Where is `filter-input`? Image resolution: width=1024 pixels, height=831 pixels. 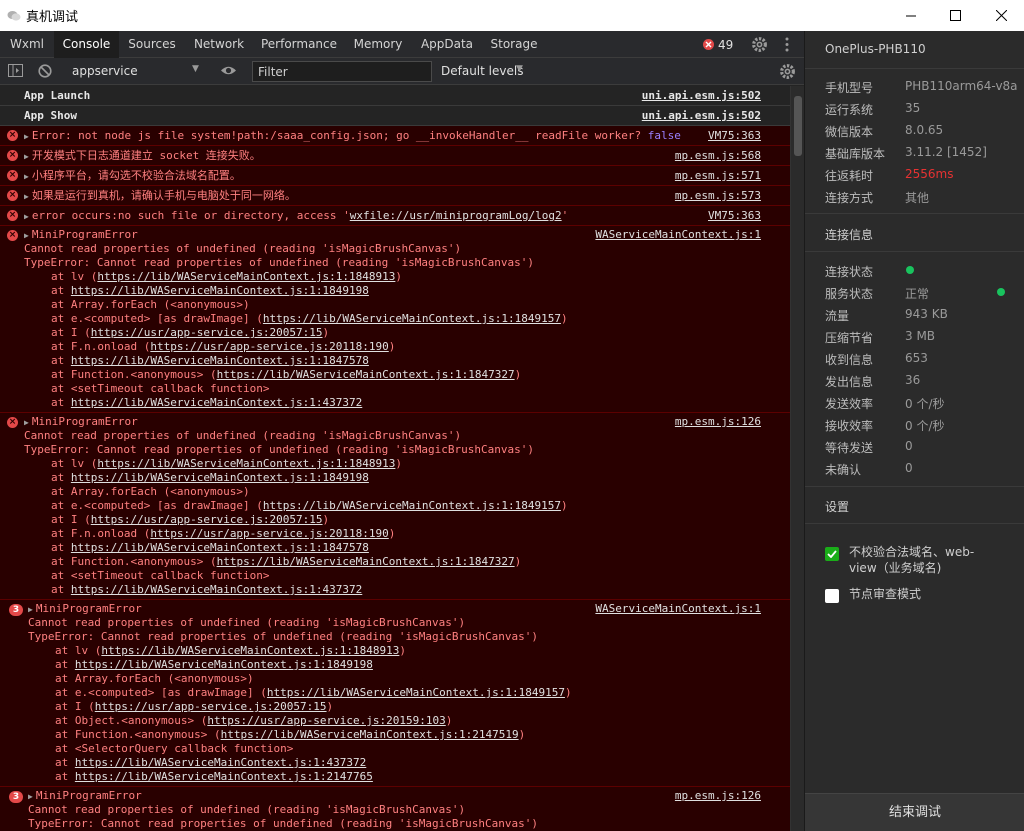
filter-input is located at coordinates (342, 71).